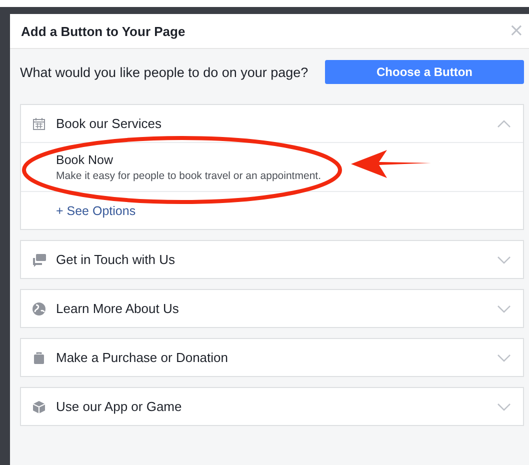 This screenshot has width=529, height=465. What do you see at coordinates (272, 123) in the screenshot?
I see `section-header: Book our Services` at bounding box center [272, 123].